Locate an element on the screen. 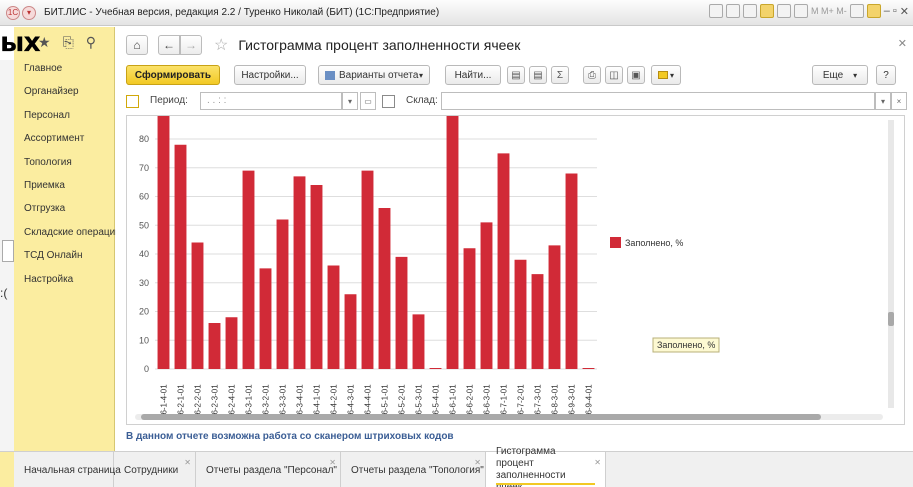  y-tick-label: 40 is located at coordinates (144, 254).